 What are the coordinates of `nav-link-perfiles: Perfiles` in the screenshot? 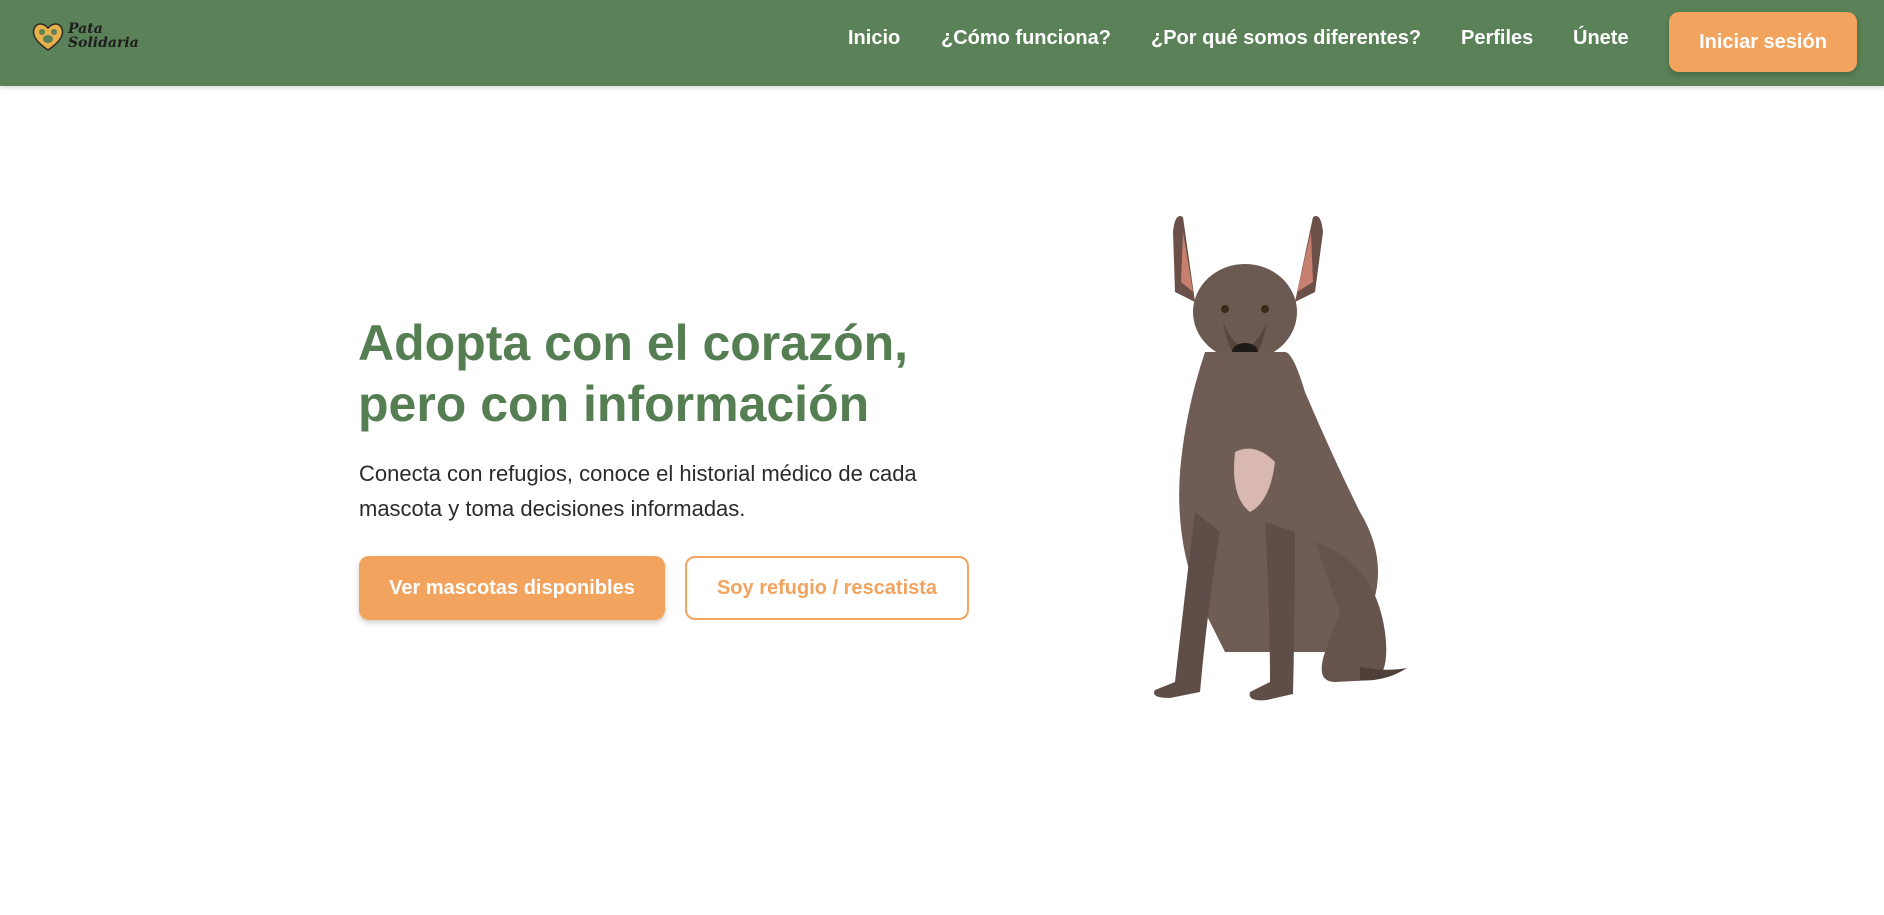 It's located at (1497, 38).